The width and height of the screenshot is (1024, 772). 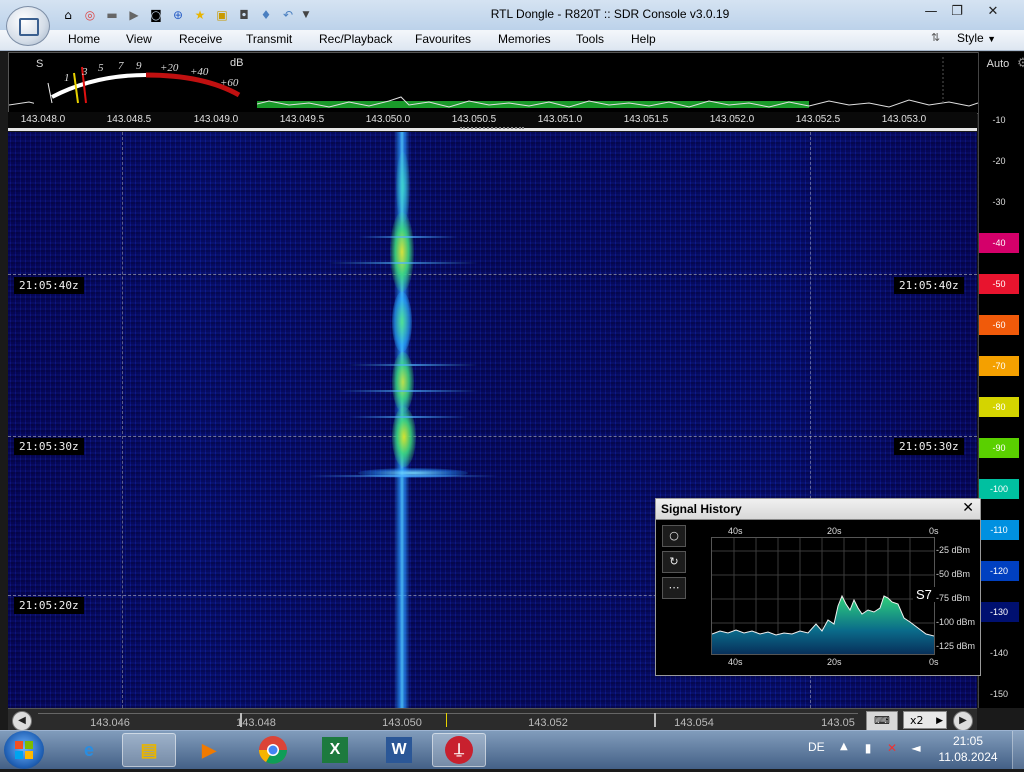 I want to click on maximize-icon: ❐, so click(x=957, y=12).